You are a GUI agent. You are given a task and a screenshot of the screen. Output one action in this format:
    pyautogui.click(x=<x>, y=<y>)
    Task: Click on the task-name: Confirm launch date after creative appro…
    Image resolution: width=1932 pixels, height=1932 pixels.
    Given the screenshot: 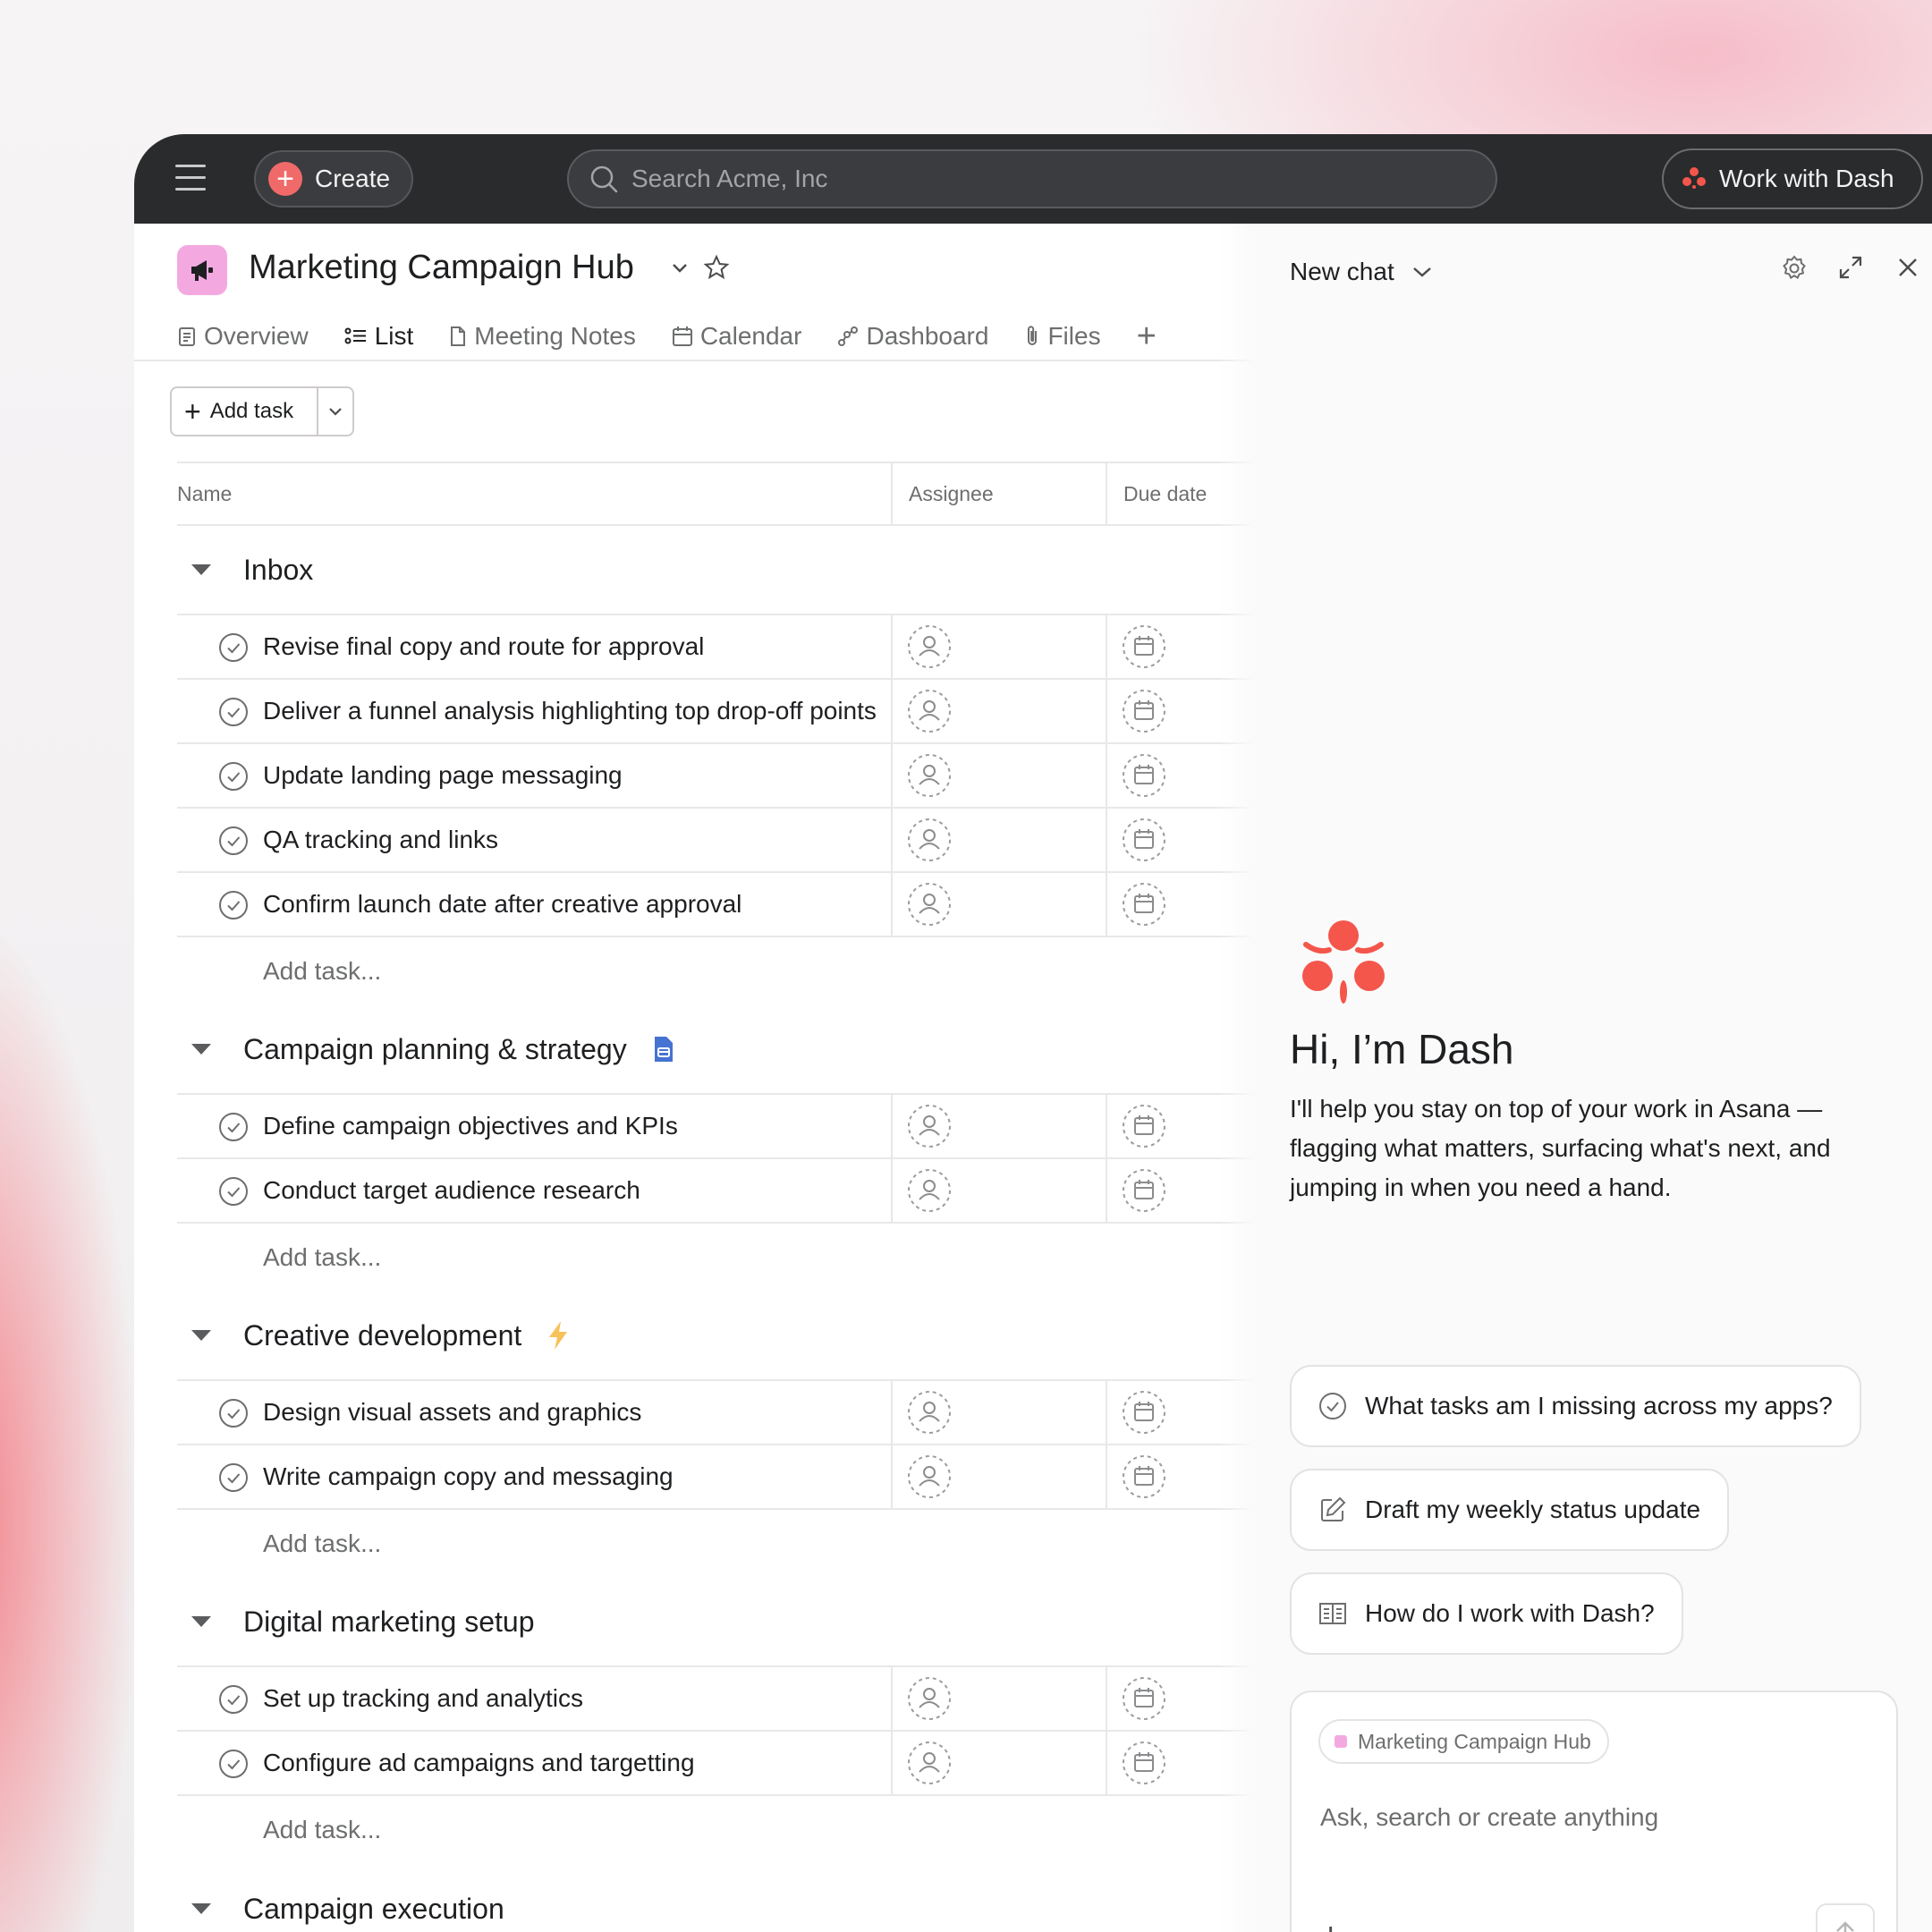 What is the action you would take?
    pyautogui.click(x=577, y=904)
    